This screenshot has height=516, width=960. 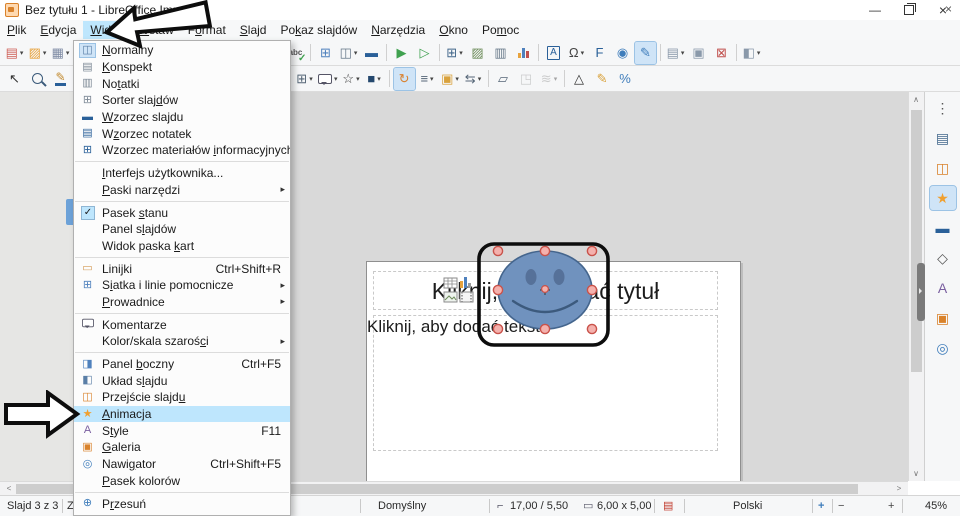 What do you see at coordinates (427, 79) in the screenshot?
I see `align-objects-button: ≡ ▾` at bounding box center [427, 79].